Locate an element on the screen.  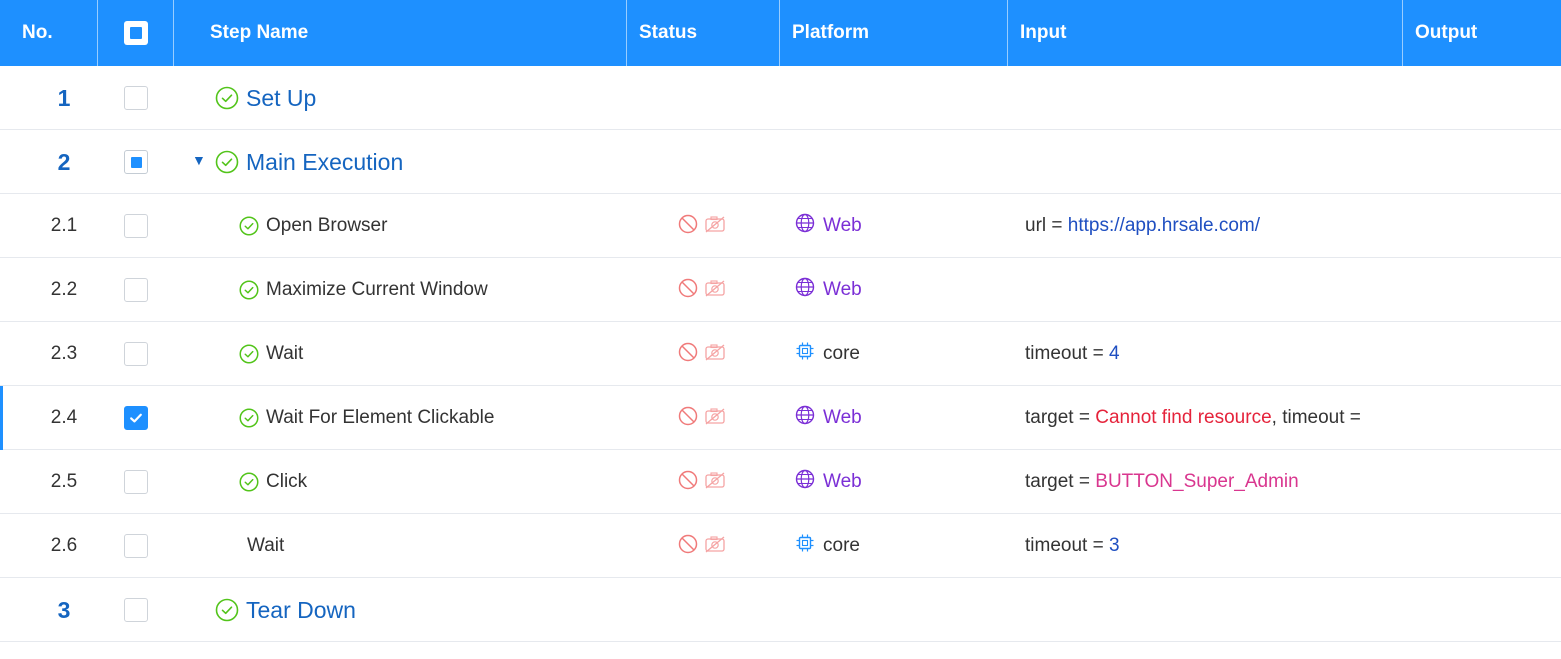
checkmark-icon is located at coordinates (136, 418).